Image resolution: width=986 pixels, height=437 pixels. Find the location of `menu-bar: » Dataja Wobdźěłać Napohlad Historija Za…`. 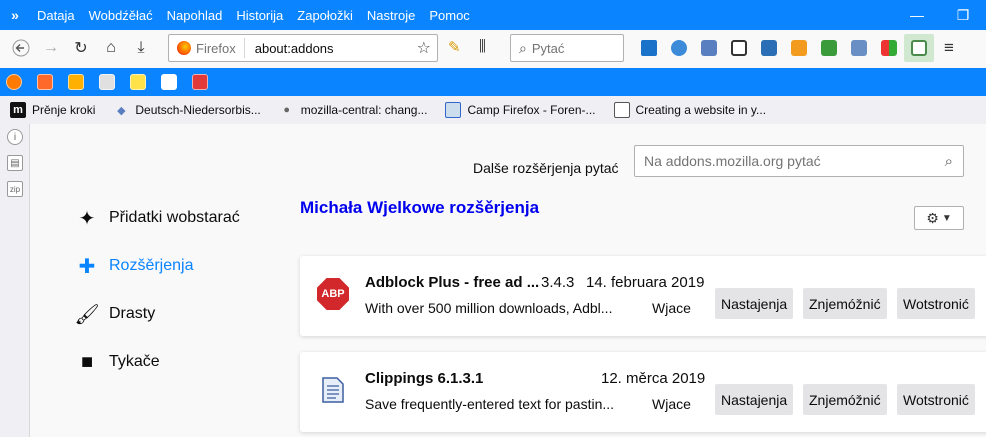

menu-bar: » Dataja Wobdźěłać Napohlad Historija Za… is located at coordinates (493, 15).